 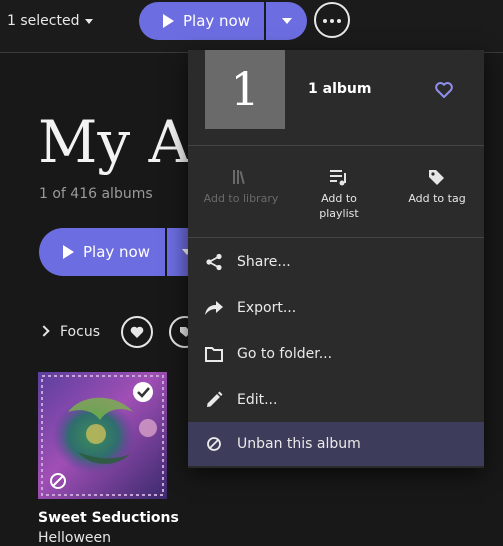 I want to click on album-artwork, so click(x=102, y=435).